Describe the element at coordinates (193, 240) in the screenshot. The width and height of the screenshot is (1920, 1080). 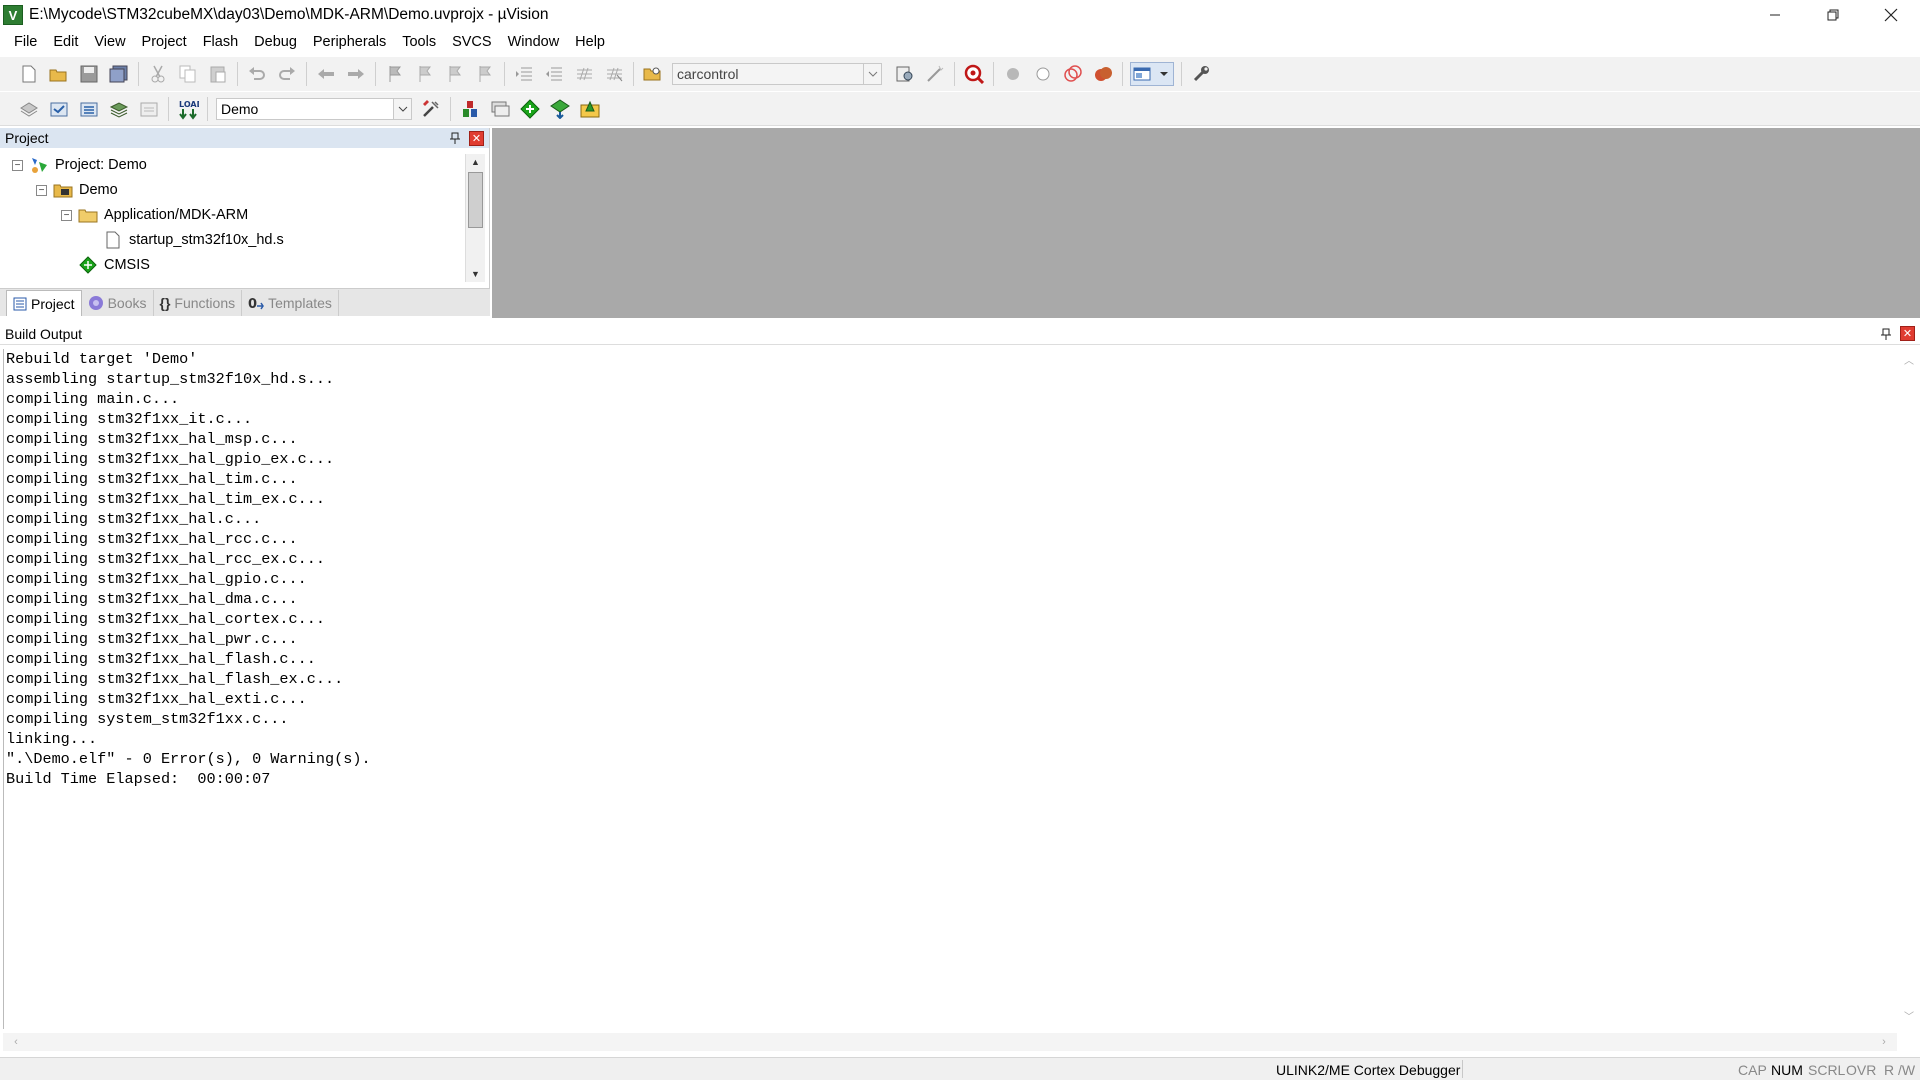
I see `tree-item-file: startup_stm32f10x_hd.s` at that location.